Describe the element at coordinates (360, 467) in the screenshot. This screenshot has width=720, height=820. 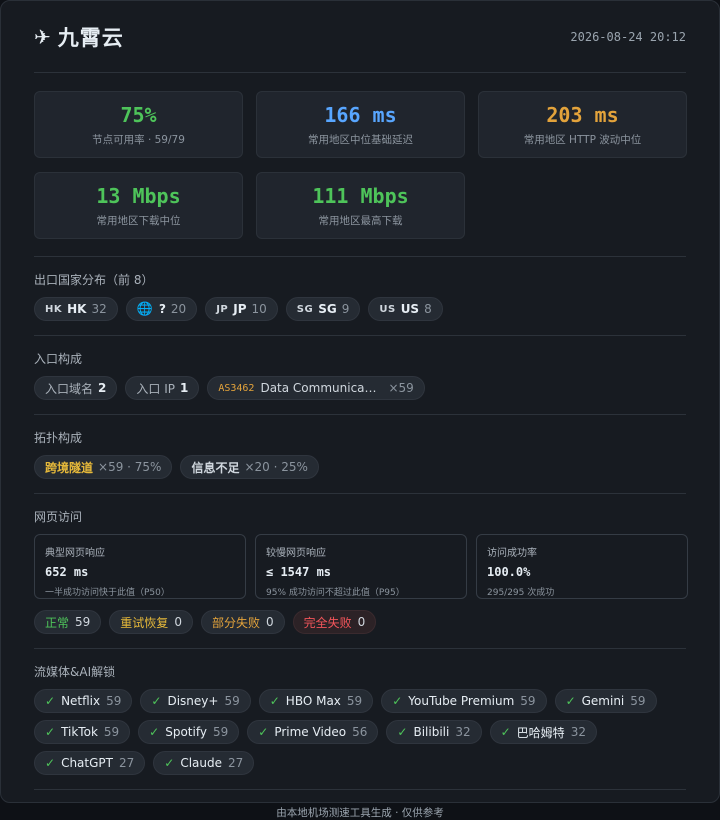
I see `topology-pills: 跨境隧道 ×59 · 75% 信息不足 ×20 · 25%` at that location.